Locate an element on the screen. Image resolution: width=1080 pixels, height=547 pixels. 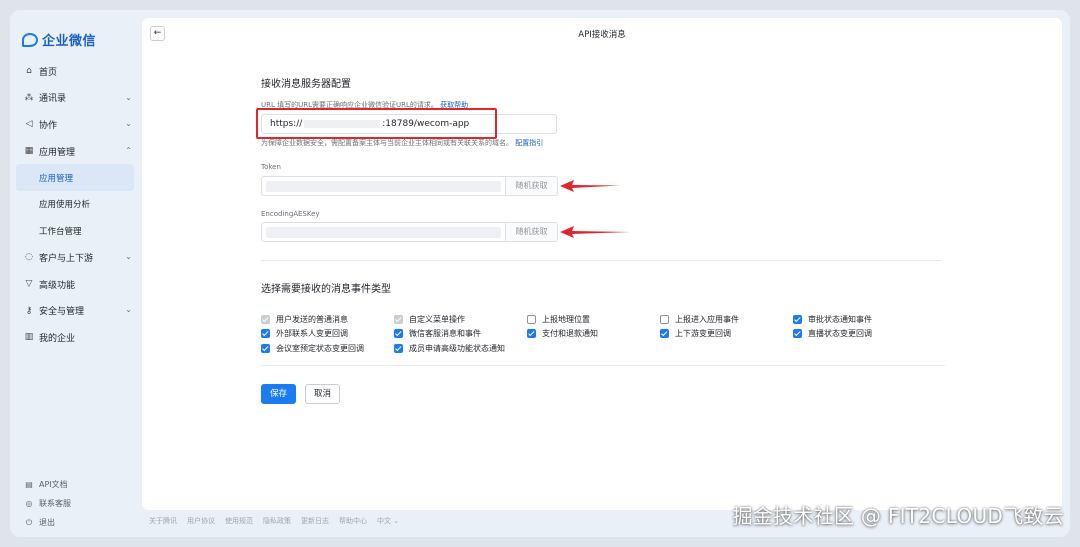
logout-label: 退出 is located at coordinates (47, 522).